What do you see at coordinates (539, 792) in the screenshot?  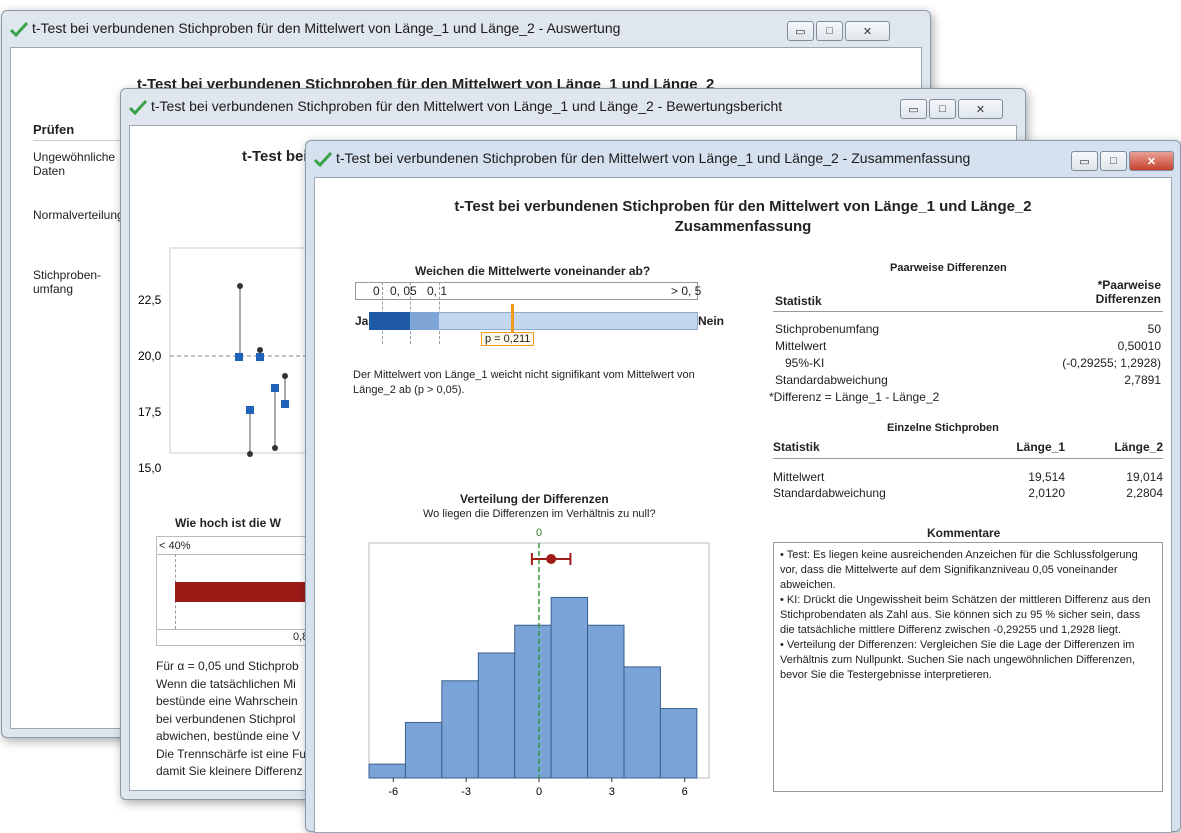 I see `x-tick-label: 0` at bounding box center [539, 792].